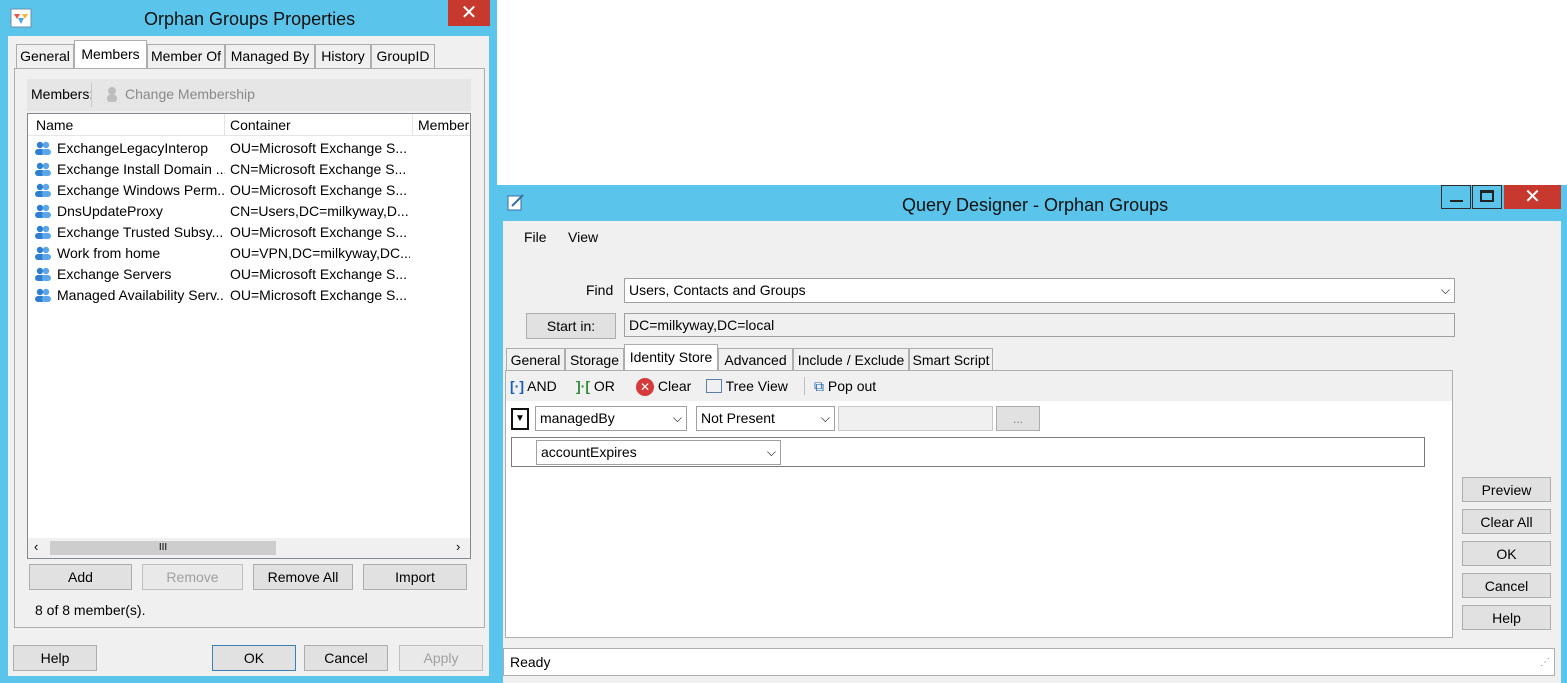 Image resolution: width=1567 pixels, height=683 pixels. Describe the element at coordinates (303, 577) in the screenshot. I see `remove-all-button: Remove All` at that location.